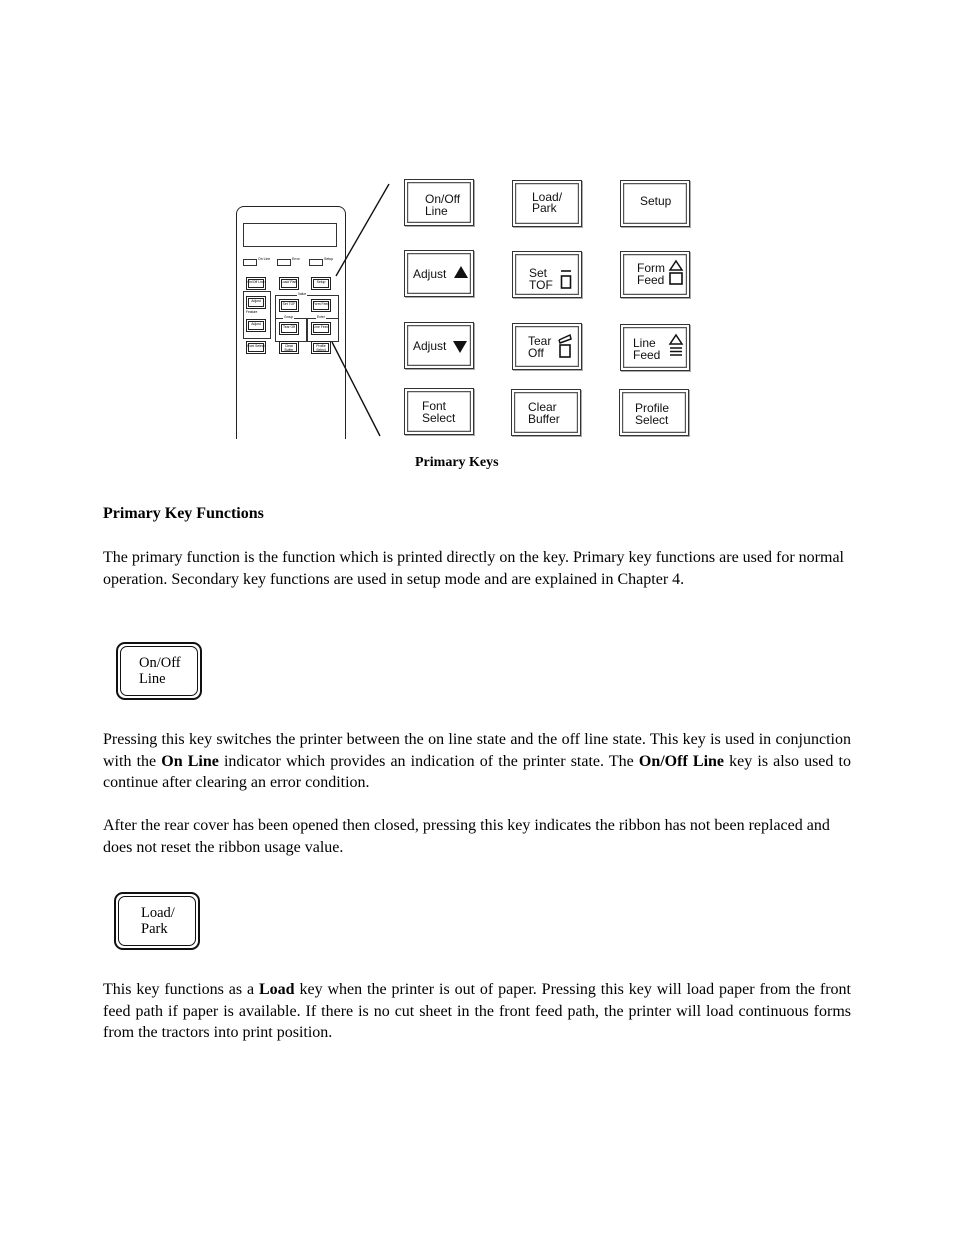 This screenshot has width=954, height=1235. What do you see at coordinates (547, 274) in the screenshot?
I see `key-set-tof: Set TOF` at bounding box center [547, 274].